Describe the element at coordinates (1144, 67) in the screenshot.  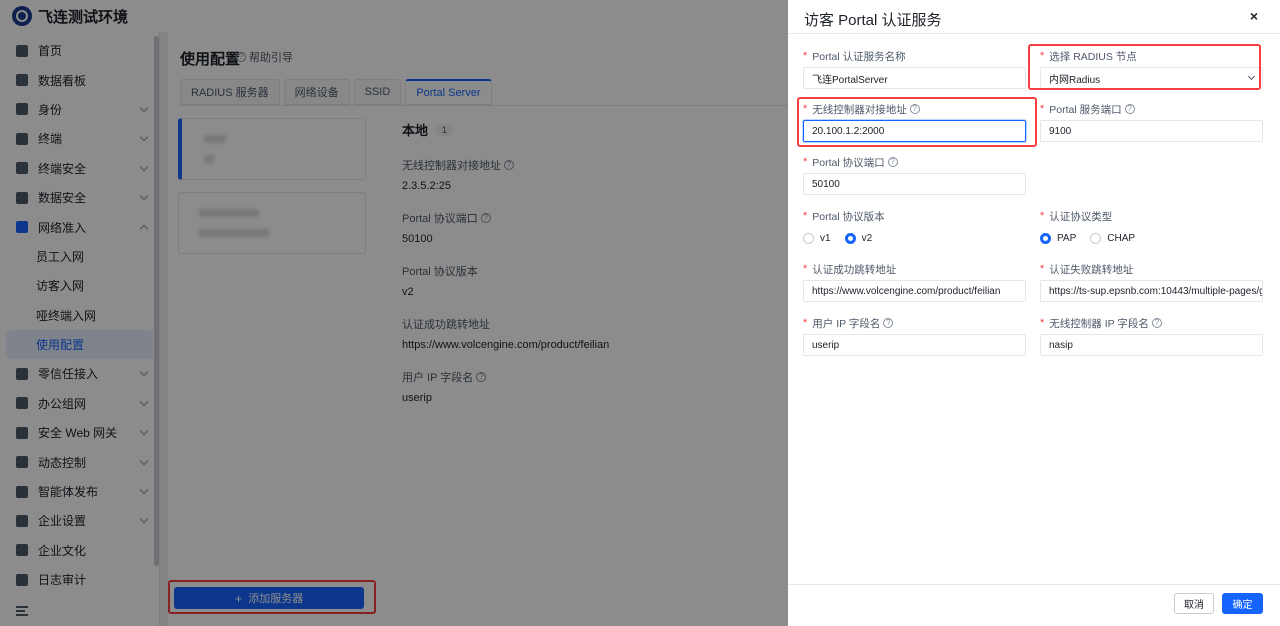
I see `radius-node-highlight` at that location.